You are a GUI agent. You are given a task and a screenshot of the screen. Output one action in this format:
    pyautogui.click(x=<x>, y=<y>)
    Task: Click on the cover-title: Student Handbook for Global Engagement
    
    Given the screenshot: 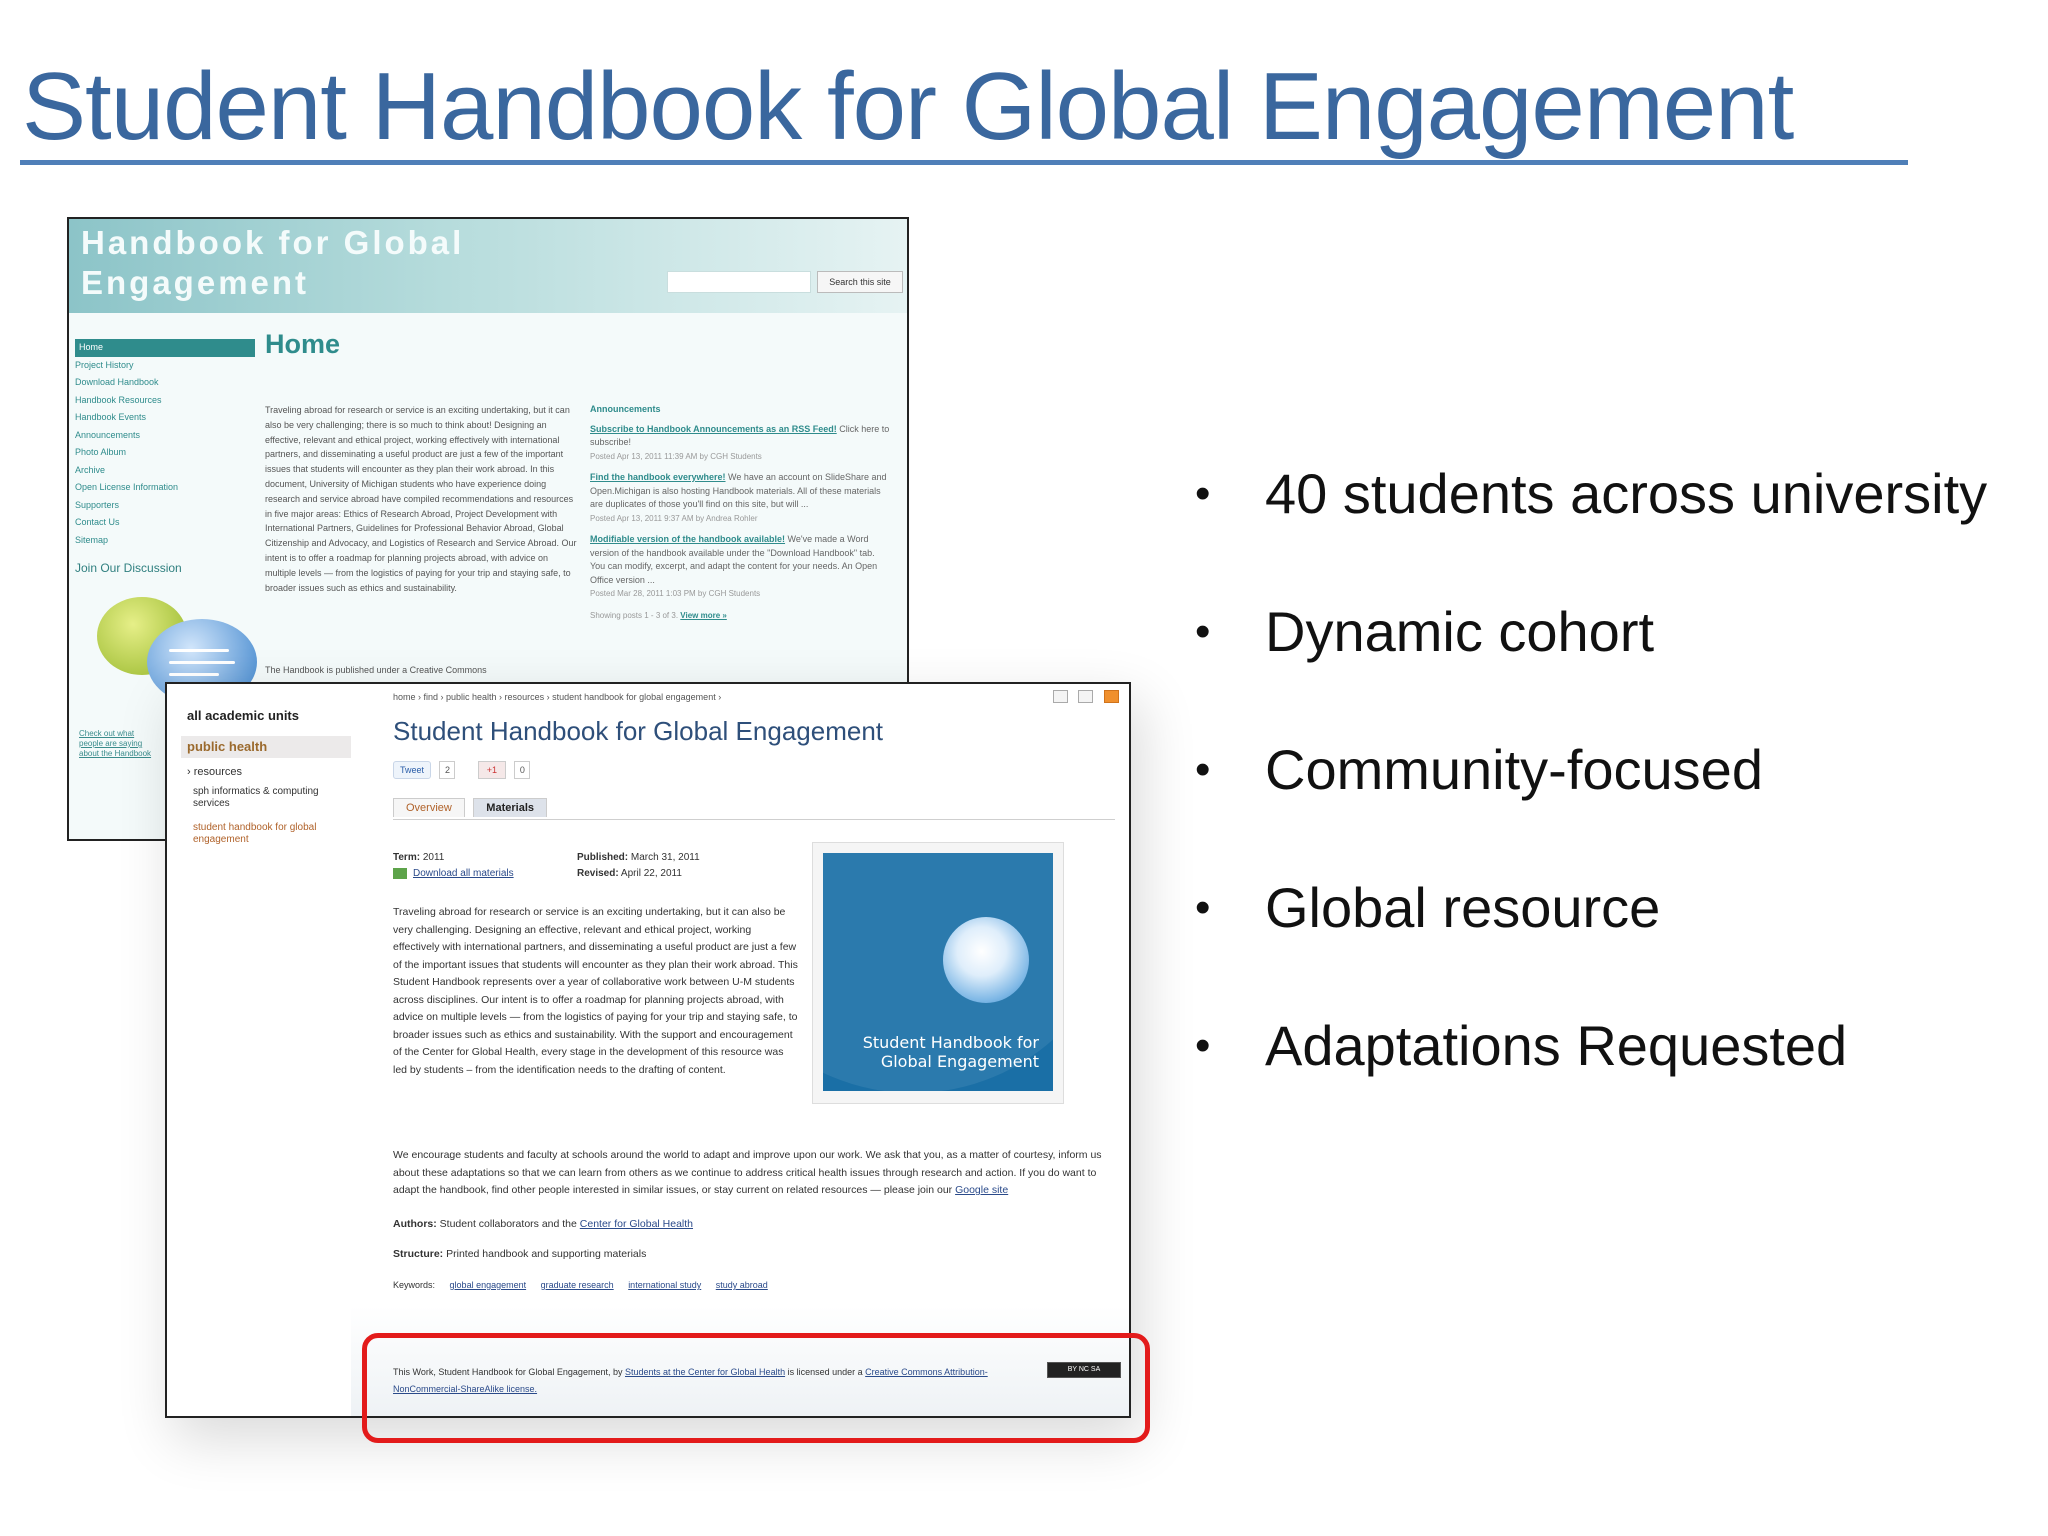 What is the action you would take?
    pyautogui.click(x=950, y=1052)
    